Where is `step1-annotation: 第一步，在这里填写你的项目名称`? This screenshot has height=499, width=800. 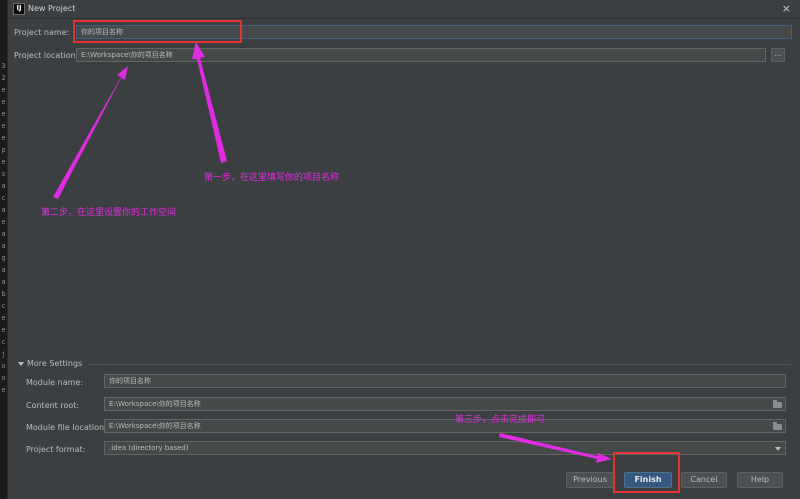
step1-annotation: 第一步，在这里填写你的项目名称 is located at coordinates (272, 178).